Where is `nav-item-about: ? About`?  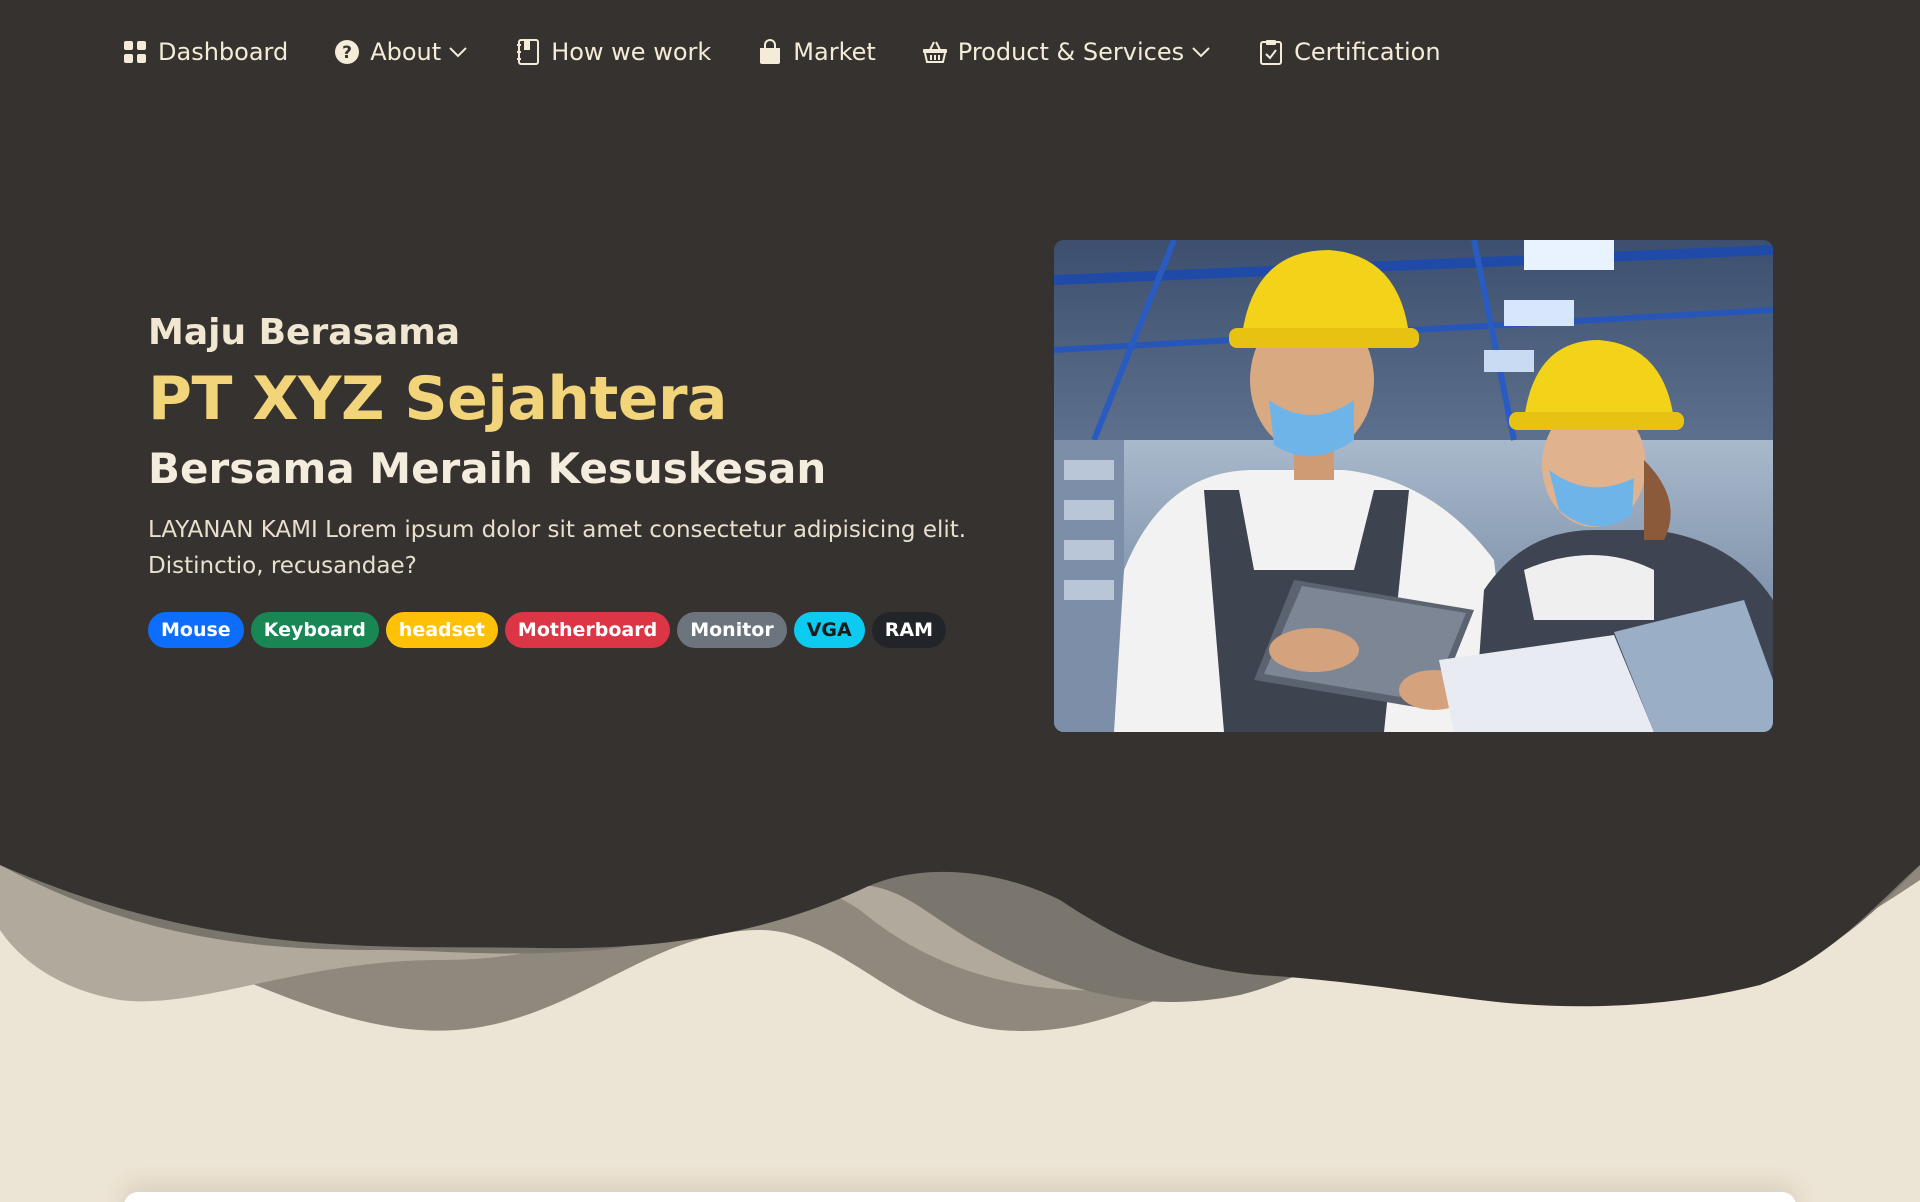
nav-item-about: ? About is located at coordinates (401, 52).